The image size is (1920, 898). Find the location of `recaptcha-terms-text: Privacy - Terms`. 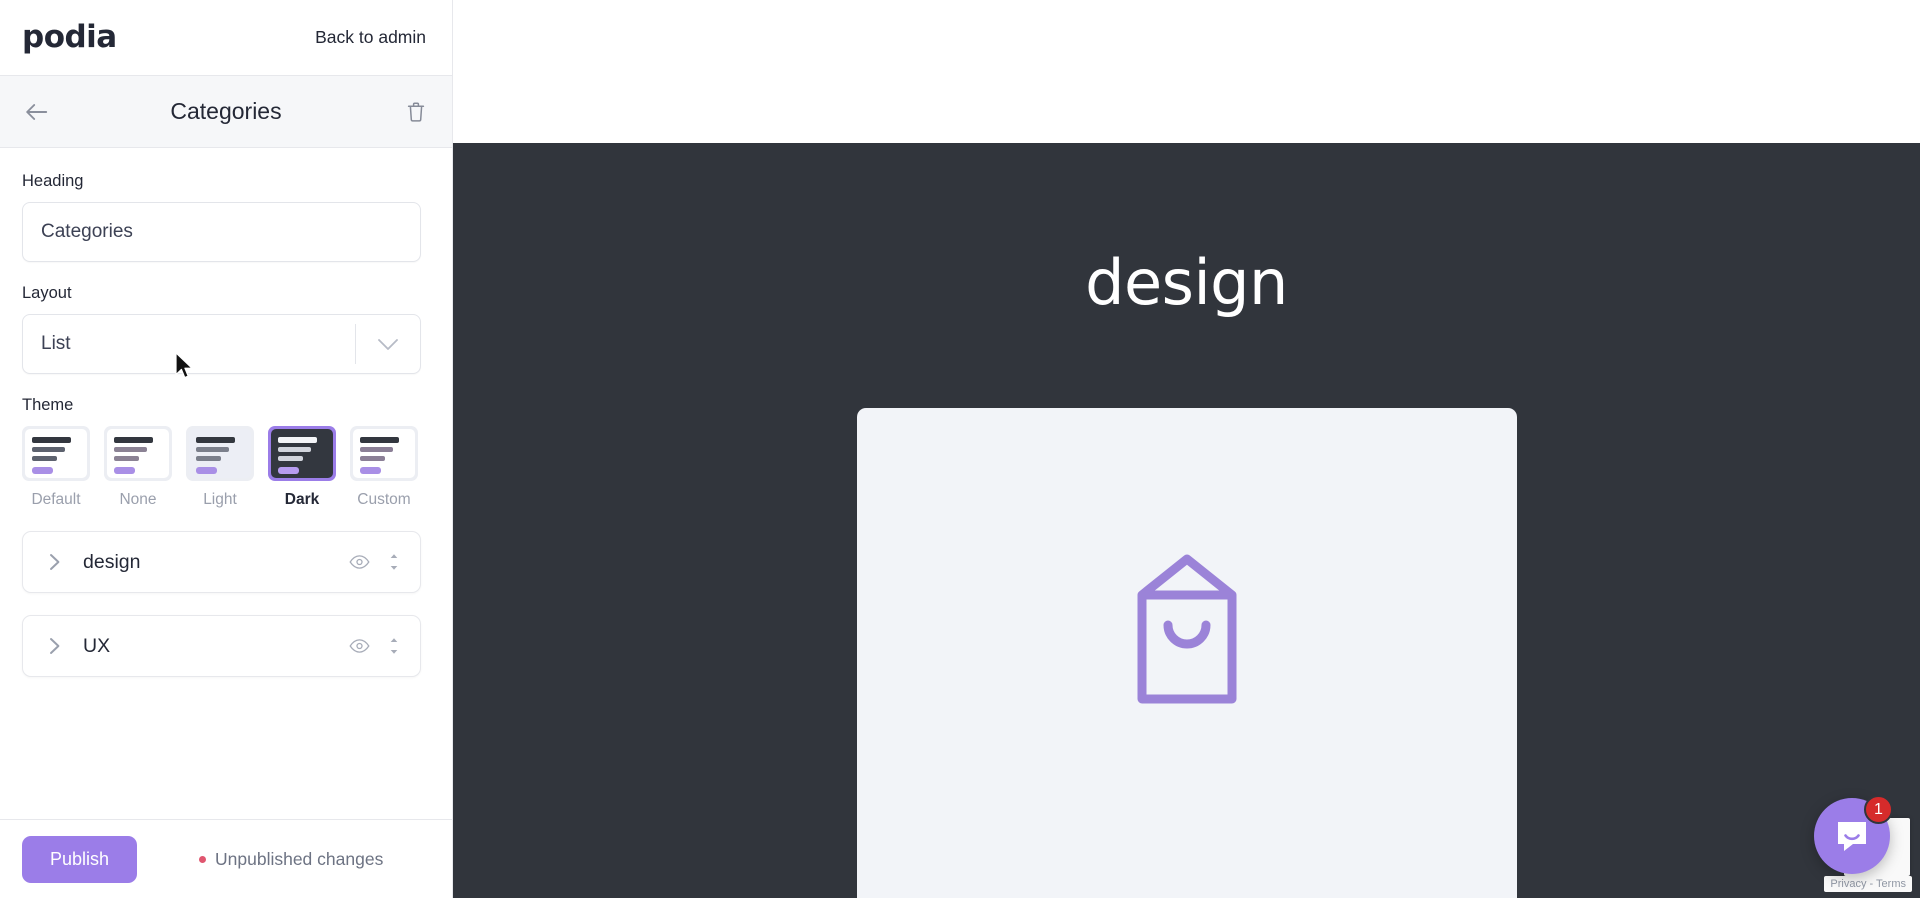

recaptcha-terms-text: Privacy - Terms is located at coordinates (1868, 884).